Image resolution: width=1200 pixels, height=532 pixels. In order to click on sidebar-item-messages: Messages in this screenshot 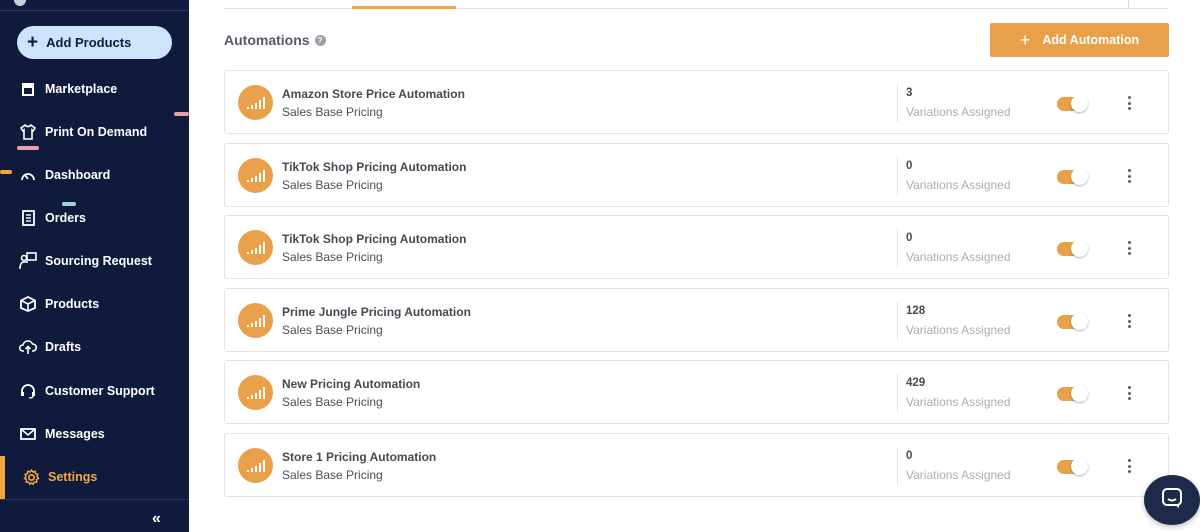, I will do `click(94, 434)`.